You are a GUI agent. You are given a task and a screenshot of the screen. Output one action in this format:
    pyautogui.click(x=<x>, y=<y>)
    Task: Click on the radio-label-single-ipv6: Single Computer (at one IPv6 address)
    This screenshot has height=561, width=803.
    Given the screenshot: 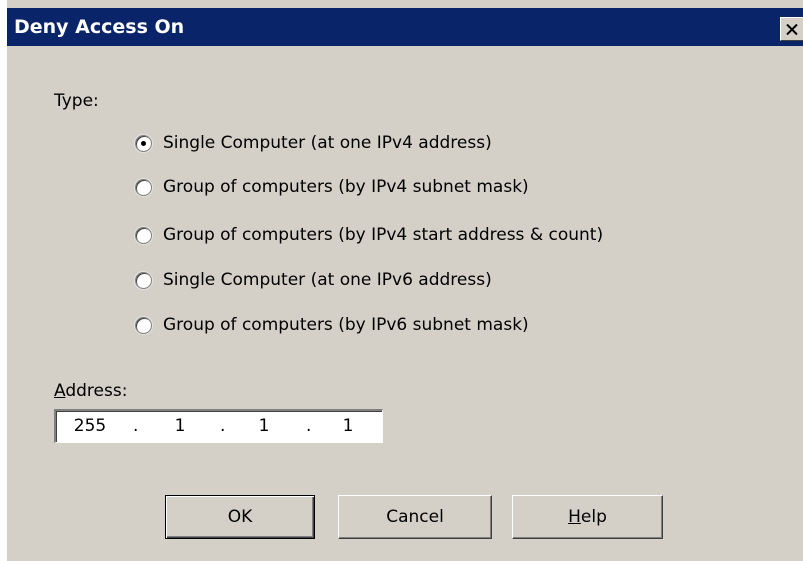 What is the action you would take?
    pyautogui.click(x=327, y=280)
    